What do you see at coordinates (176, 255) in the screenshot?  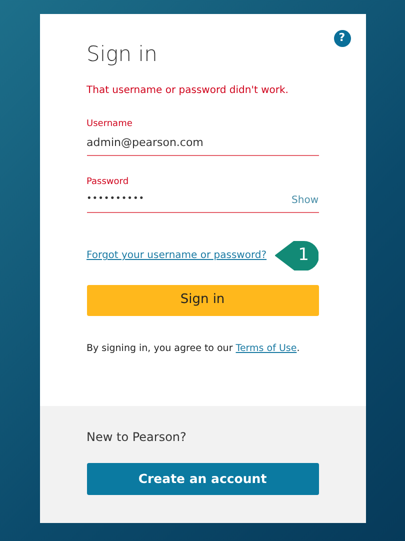 I see `forgot-link: Forgot your username or password?` at bounding box center [176, 255].